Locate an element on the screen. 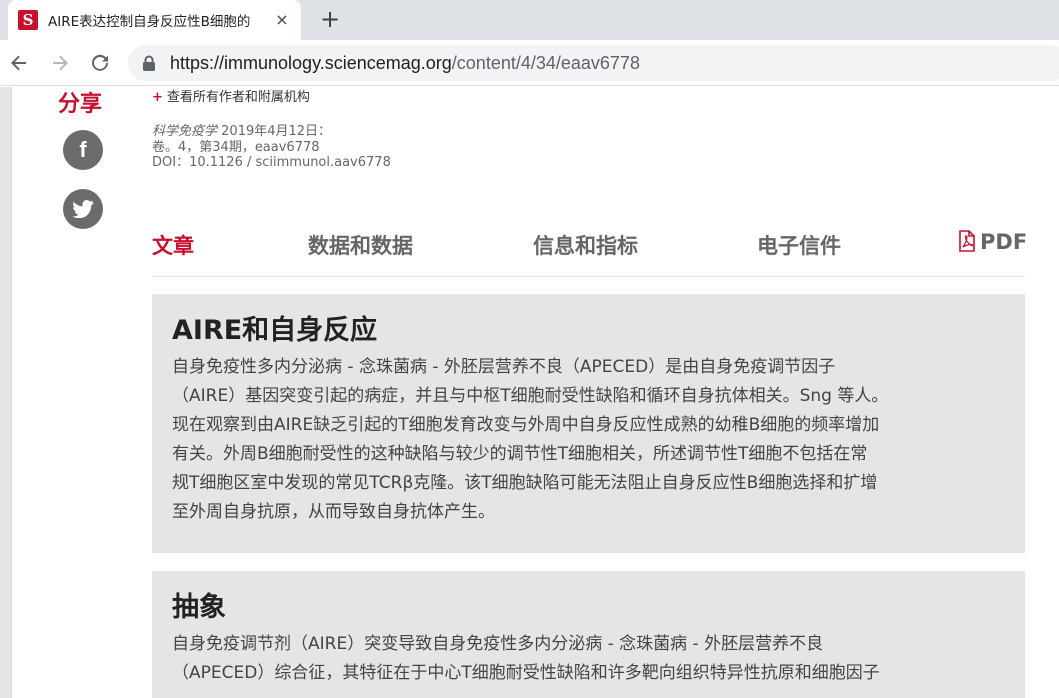 The height and width of the screenshot is (698, 1059). article-tabs: 文章 数据和数据 信息和指标 电子信件 PDF is located at coordinates (589, 250).